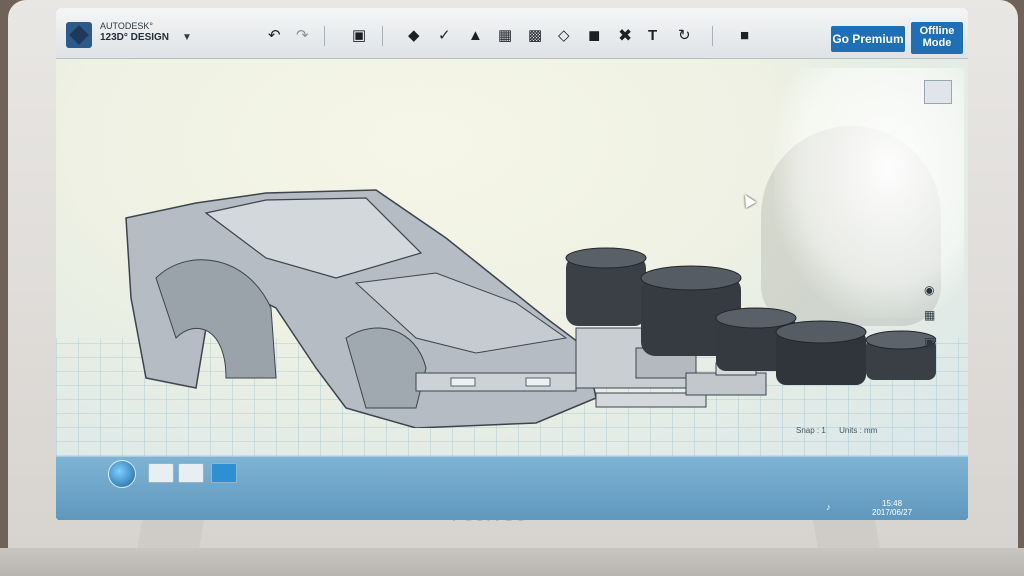 Image resolution: width=1024 pixels, height=576 pixels. Describe the element at coordinates (79, 35) in the screenshot. I see `app-logo-icon` at that location.